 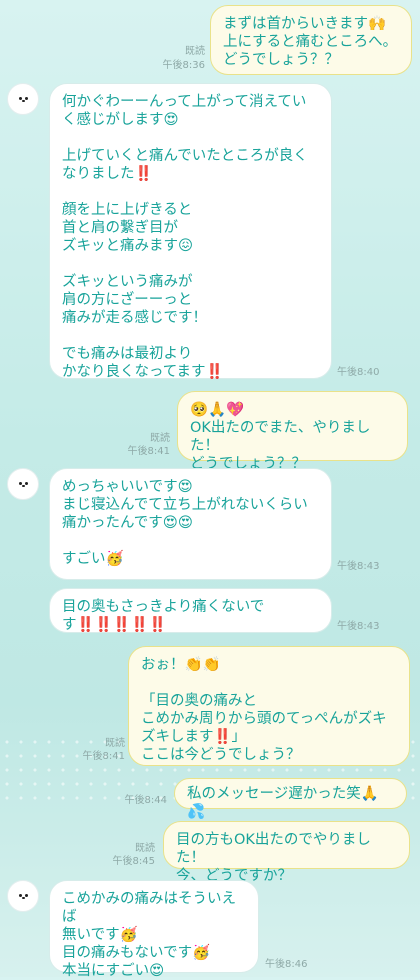 What do you see at coordinates (183, 65) in the screenshot?
I see `message-time: 午後8:36` at bounding box center [183, 65].